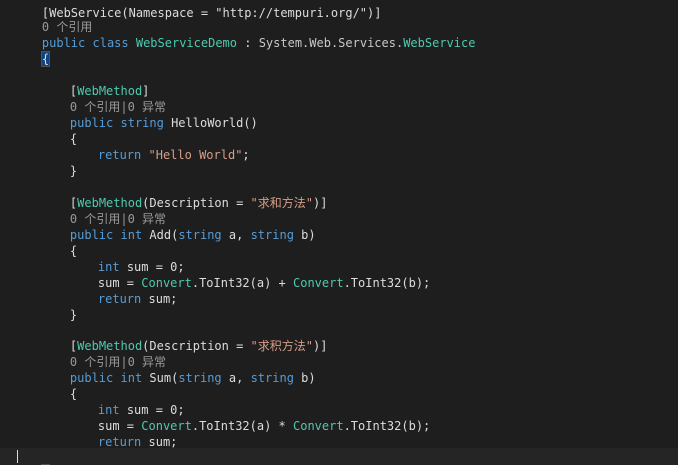 The height and width of the screenshot is (465, 678). Describe the element at coordinates (103, 353) in the screenshot. I see `codelens-method-3: 0 个引用|0 异常` at that location.